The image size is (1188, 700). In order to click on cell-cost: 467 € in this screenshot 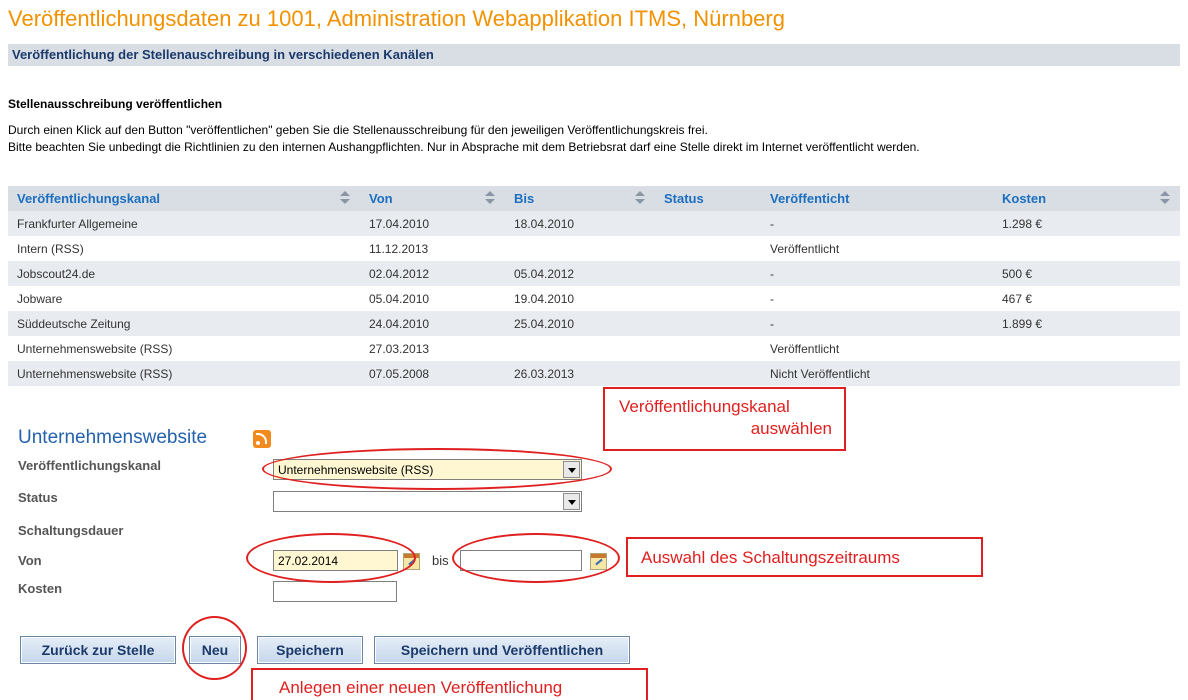, I will do `click(1086, 298)`.